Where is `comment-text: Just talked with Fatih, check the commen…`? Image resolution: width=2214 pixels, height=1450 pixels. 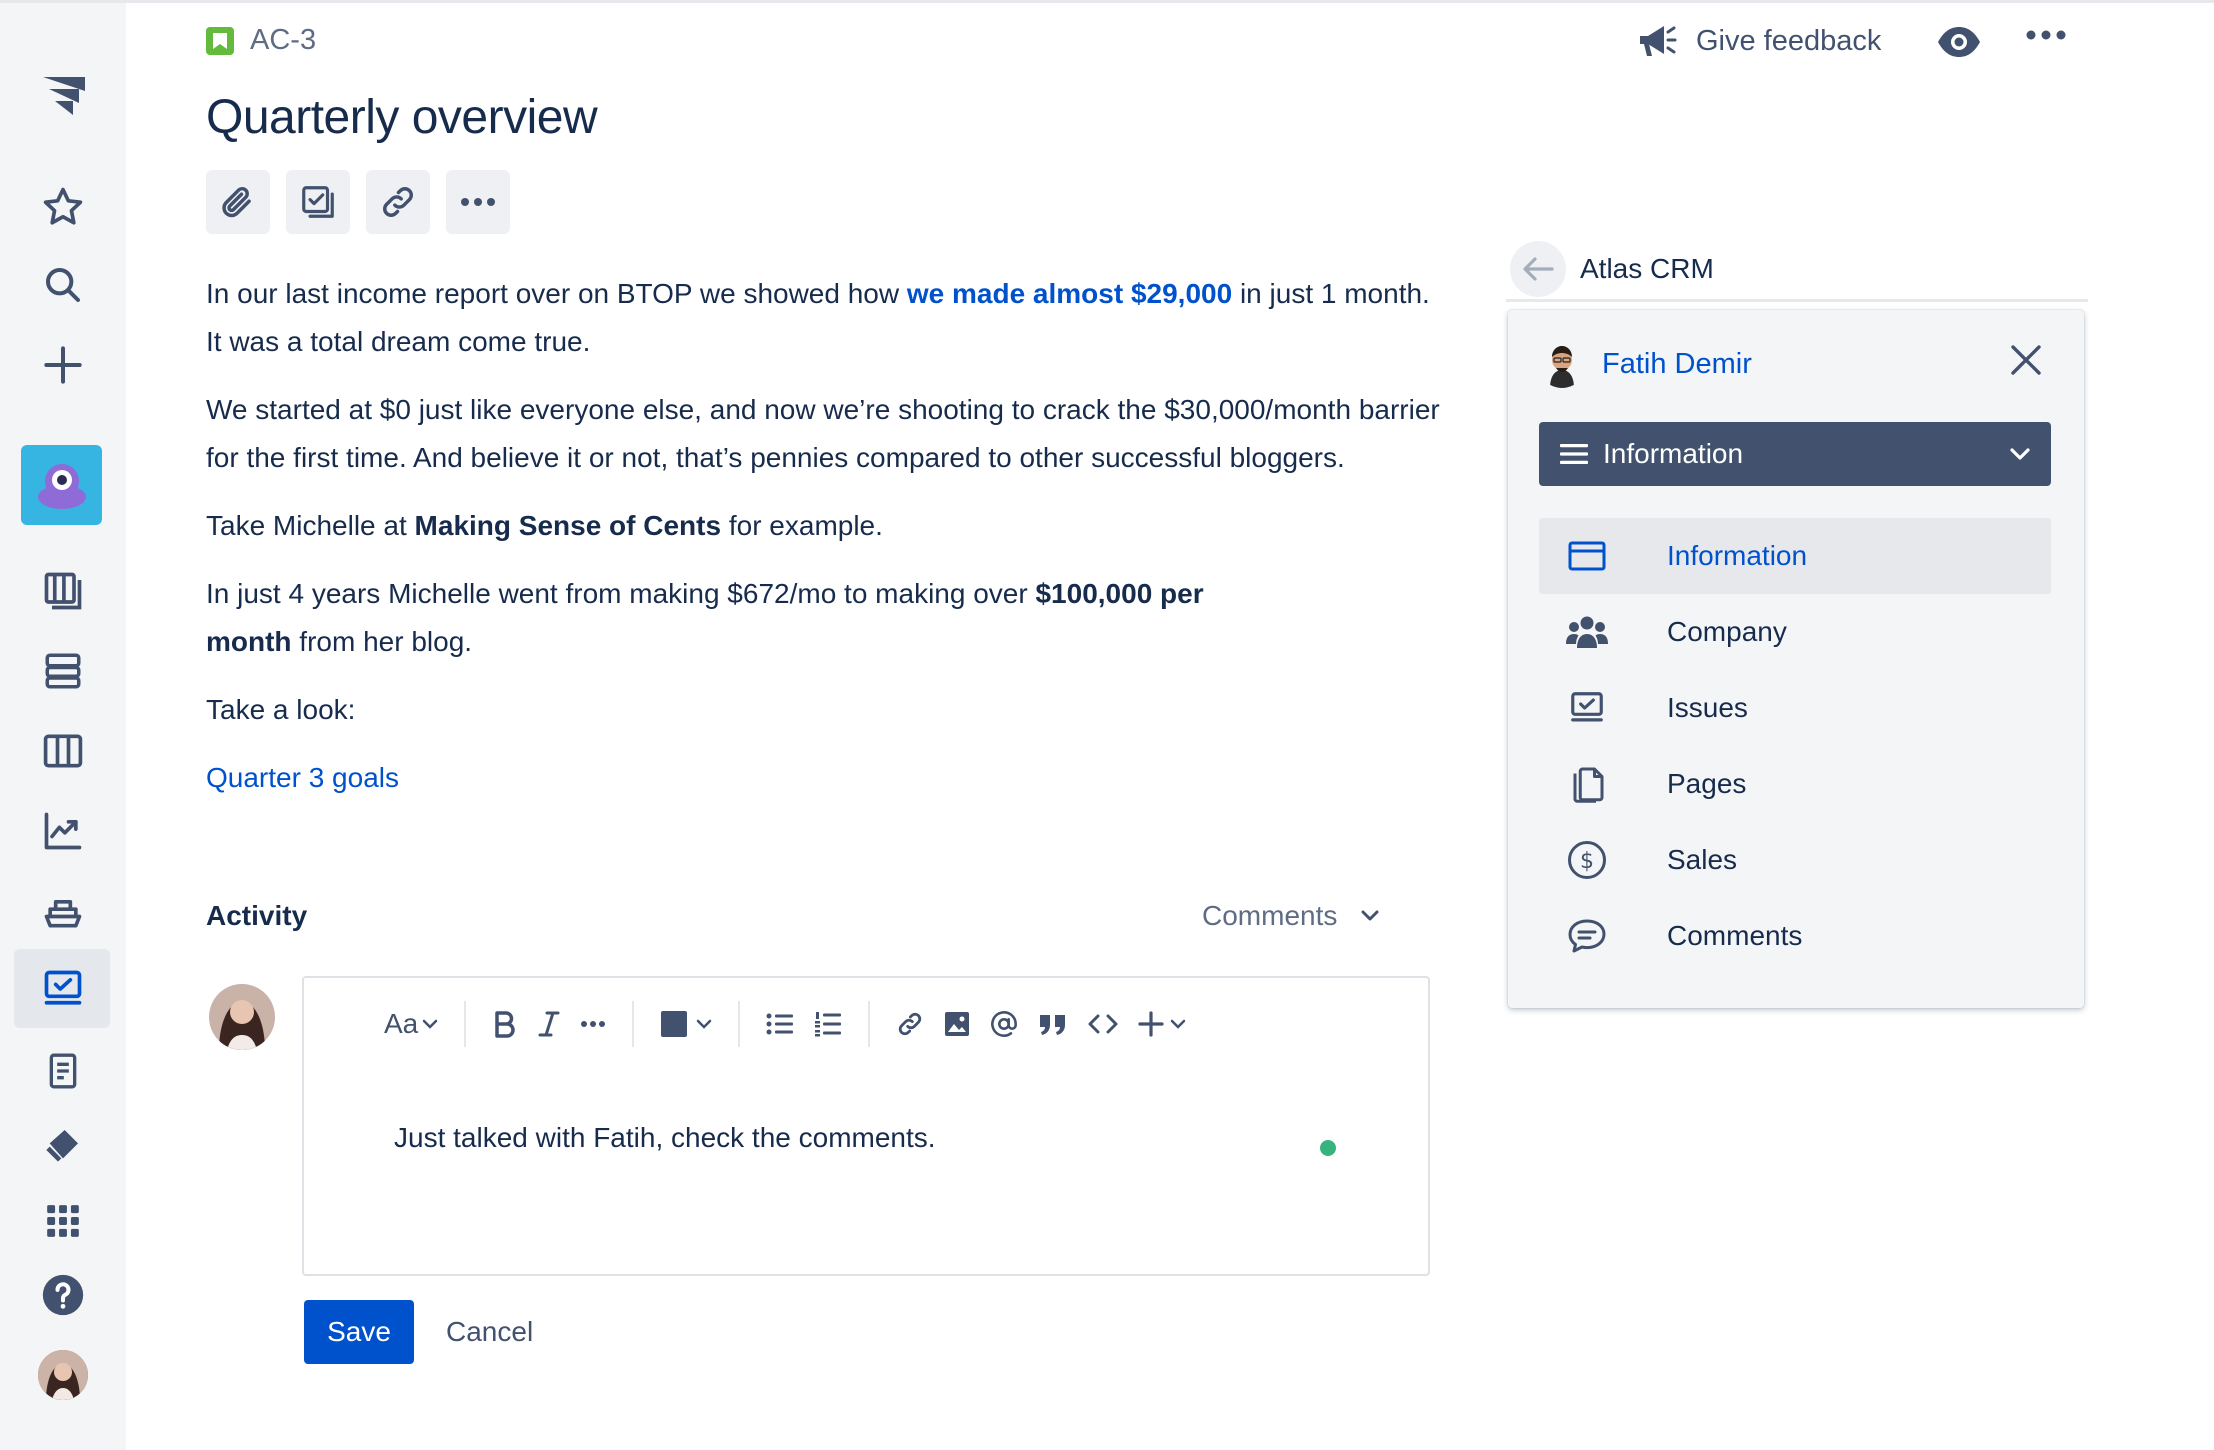
comment-text: Just talked with Fatih, check the commen… is located at coordinates (665, 1138).